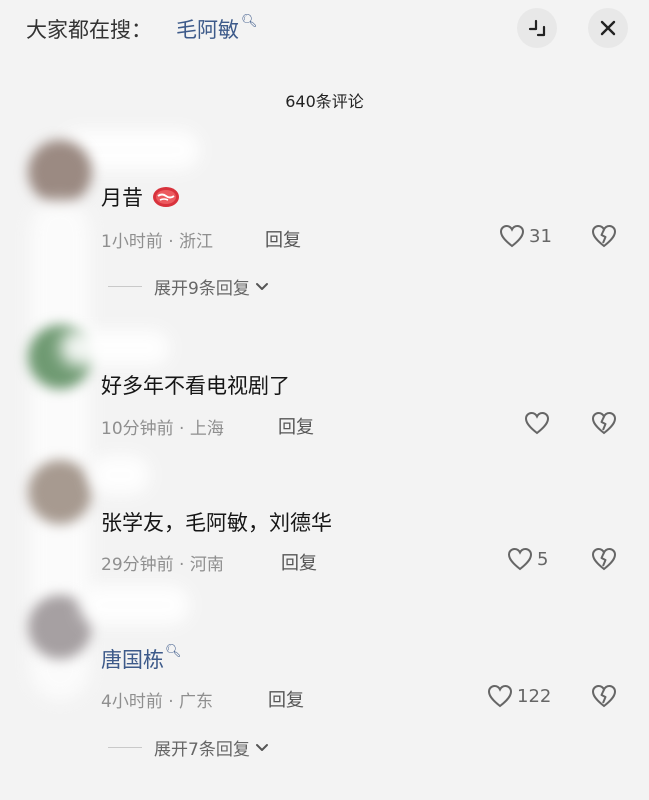 Image resolution: width=649 pixels, height=800 pixels. What do you see at coordinates (324, 101) in the screenshot?
I see `comment-count: 640条评论` at bounding box center [324, 101].